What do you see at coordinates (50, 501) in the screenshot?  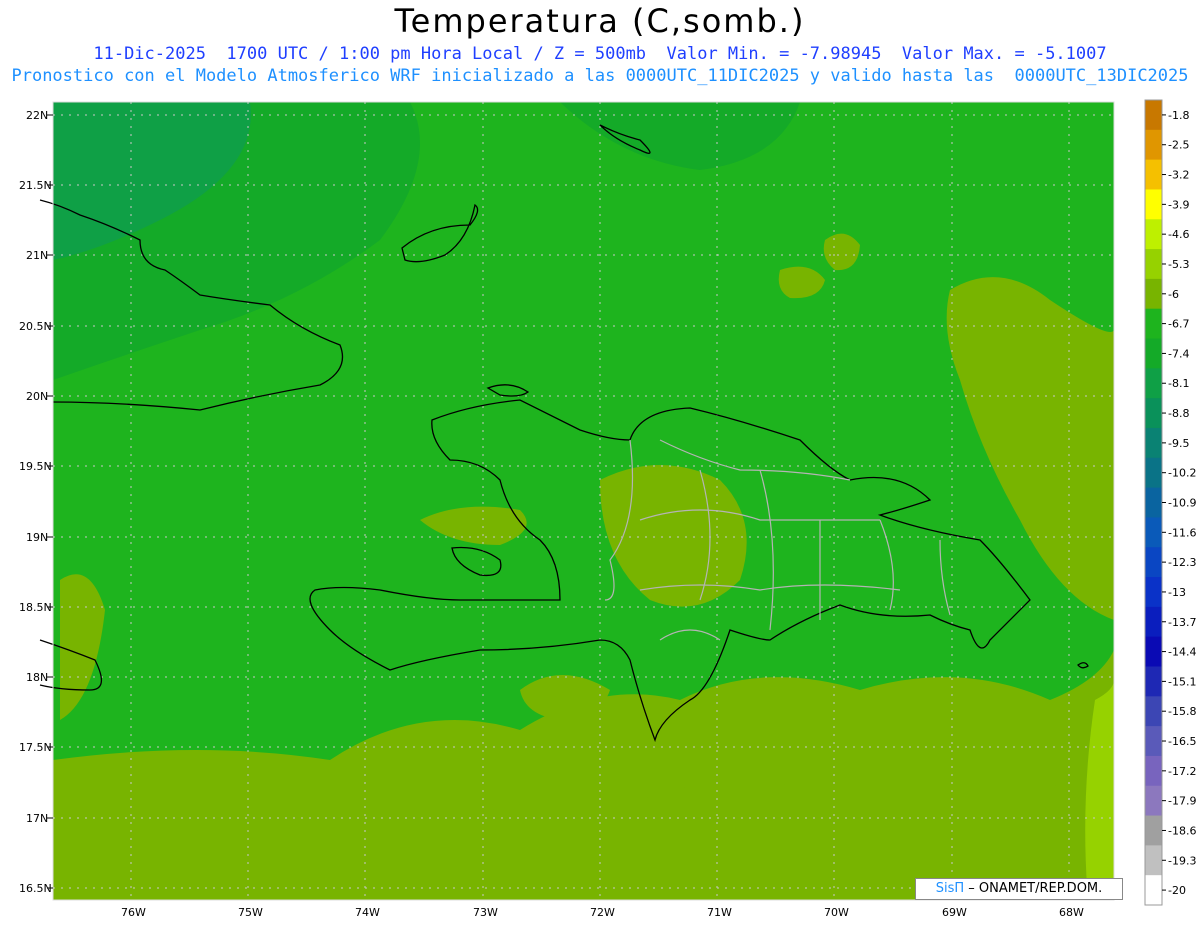 I see `lat-ticks` at bounding box center [50, 501].